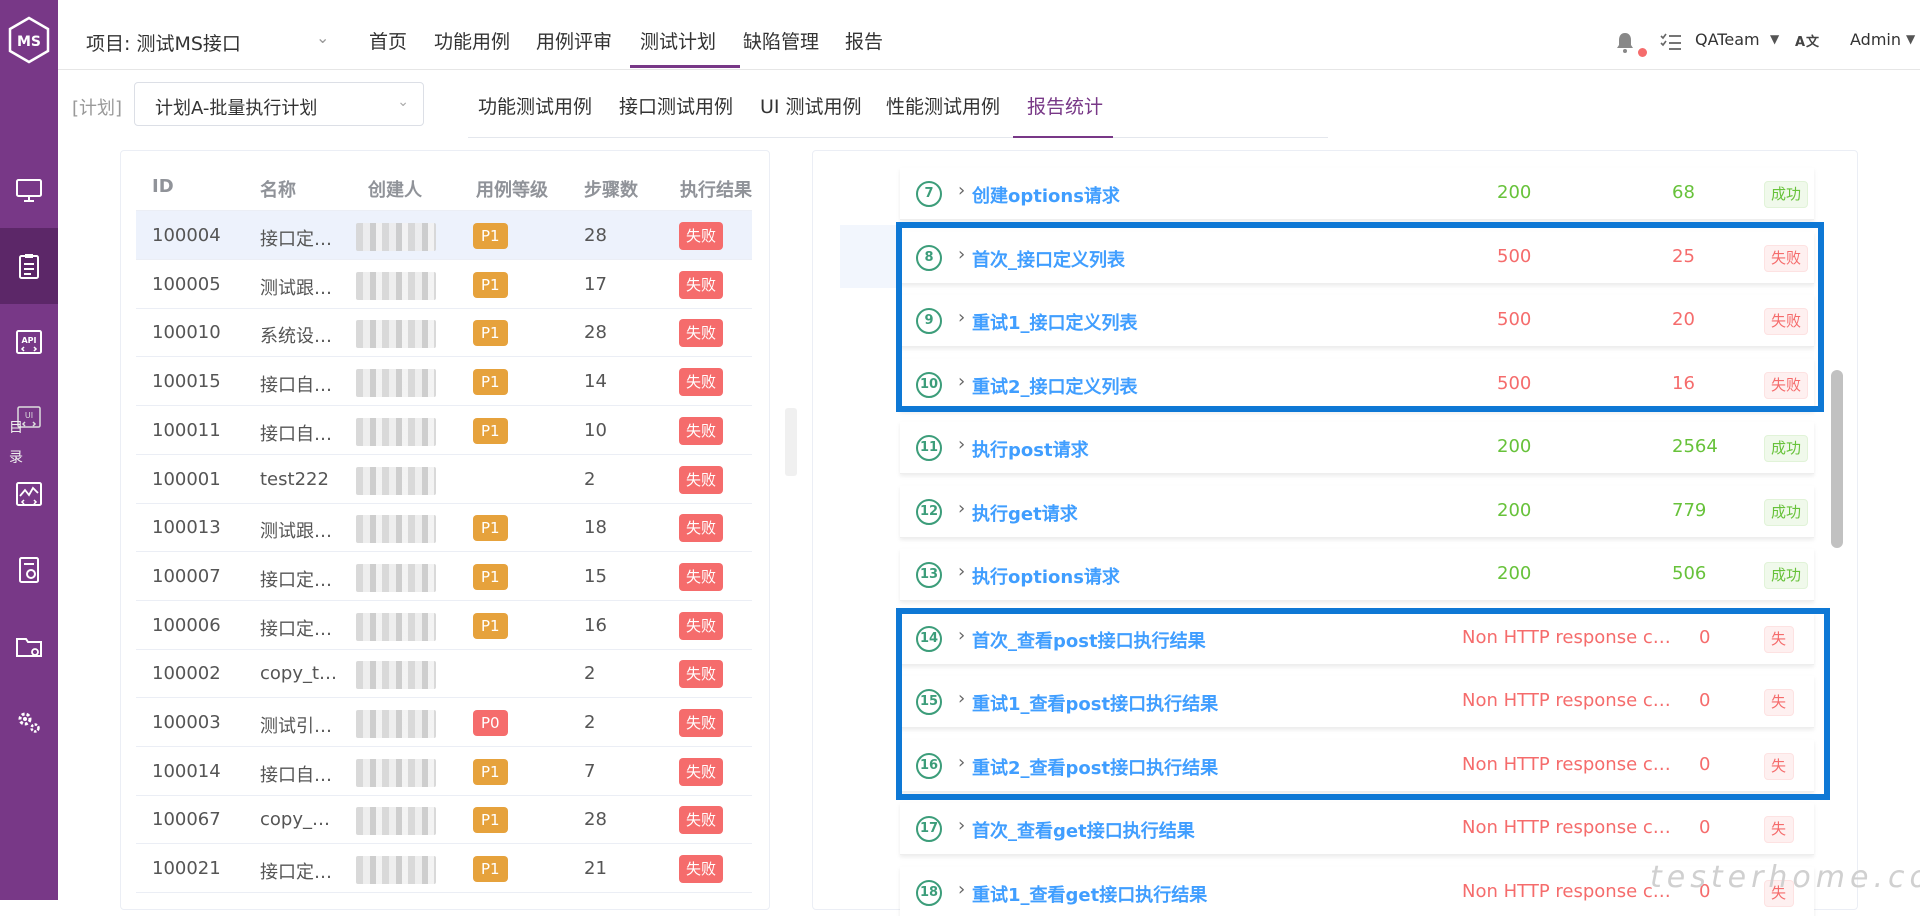  Describe the element at coordinates (163, 42) in the screenshot. I see `project-selector: 项目: 测试MS接口` at that location.